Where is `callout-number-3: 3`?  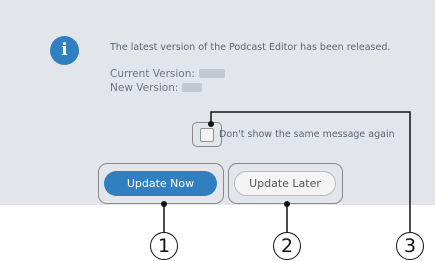 callout-number-3: 3 is located at coordinates (410, 246).